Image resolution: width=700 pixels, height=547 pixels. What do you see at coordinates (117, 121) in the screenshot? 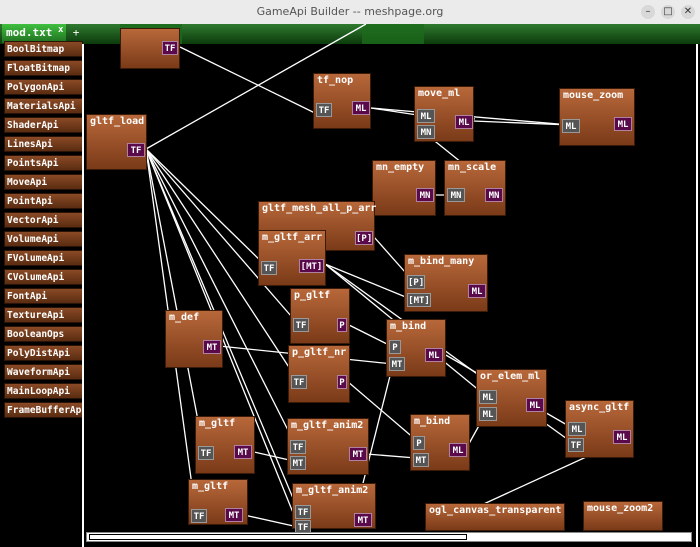
I see `node-title: gltf_load` at bounding box center [117, 121].